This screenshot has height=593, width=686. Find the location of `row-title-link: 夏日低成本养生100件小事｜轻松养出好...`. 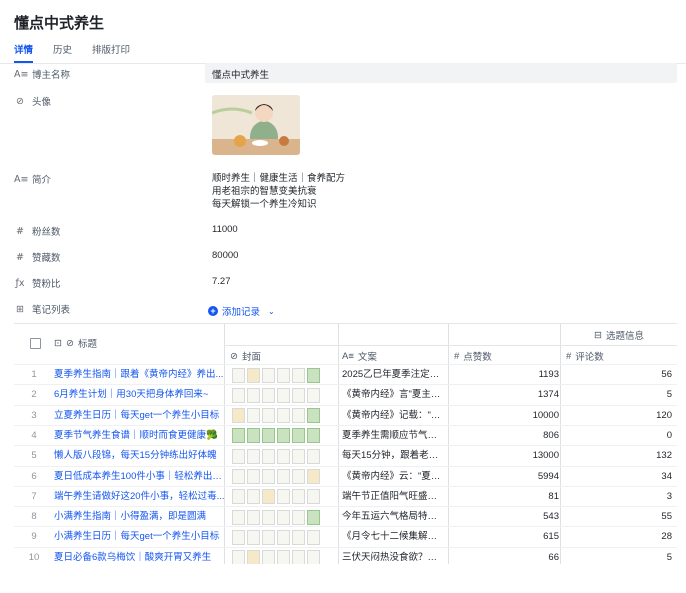

row-title-link: 夏日低成本养生100件小事｜轻松养出好... is located at coordinates (140, 477).